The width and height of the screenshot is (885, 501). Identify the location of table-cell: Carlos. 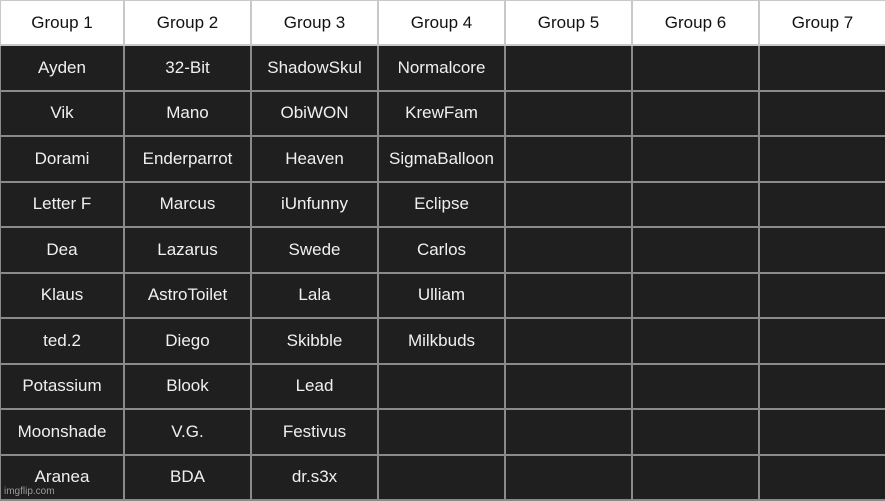
(441, 250).